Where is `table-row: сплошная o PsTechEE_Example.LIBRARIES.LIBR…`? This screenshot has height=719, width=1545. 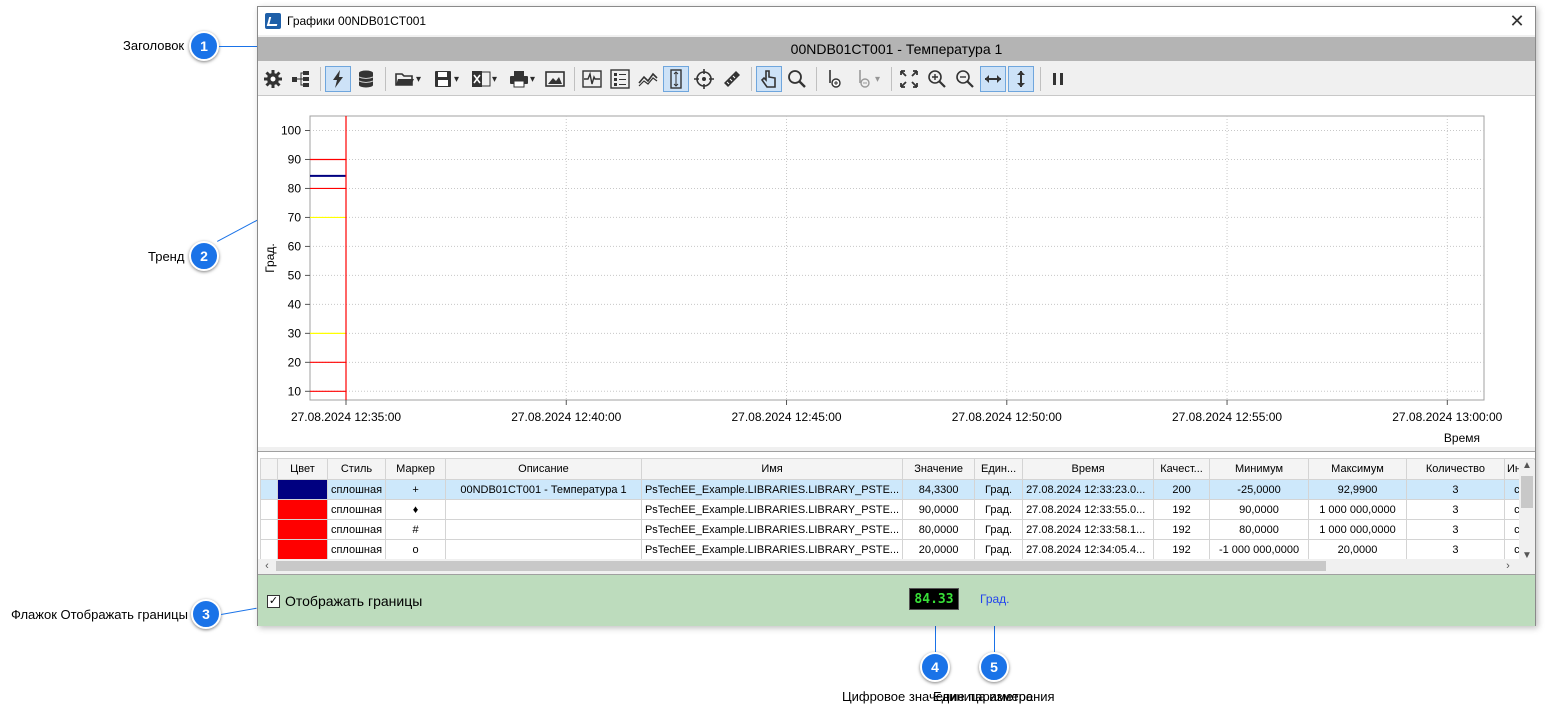 table-row: сплошная o PsTechEE_Example.LIBRARIES.LIBR… is located at coordinates (897, 549).